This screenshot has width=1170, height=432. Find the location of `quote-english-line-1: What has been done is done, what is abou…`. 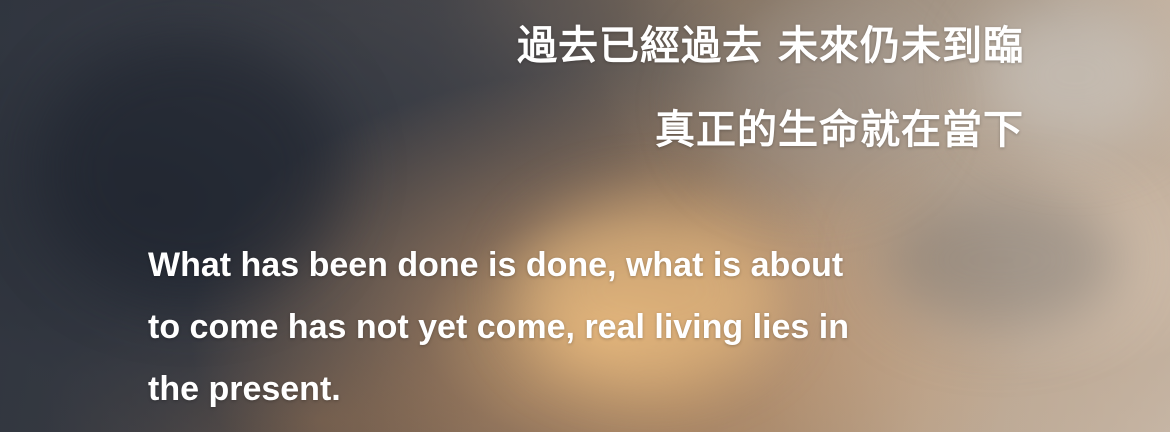

quote-english-line-1: What has been done is done, what is abou… is located at coordinates (496, 265).